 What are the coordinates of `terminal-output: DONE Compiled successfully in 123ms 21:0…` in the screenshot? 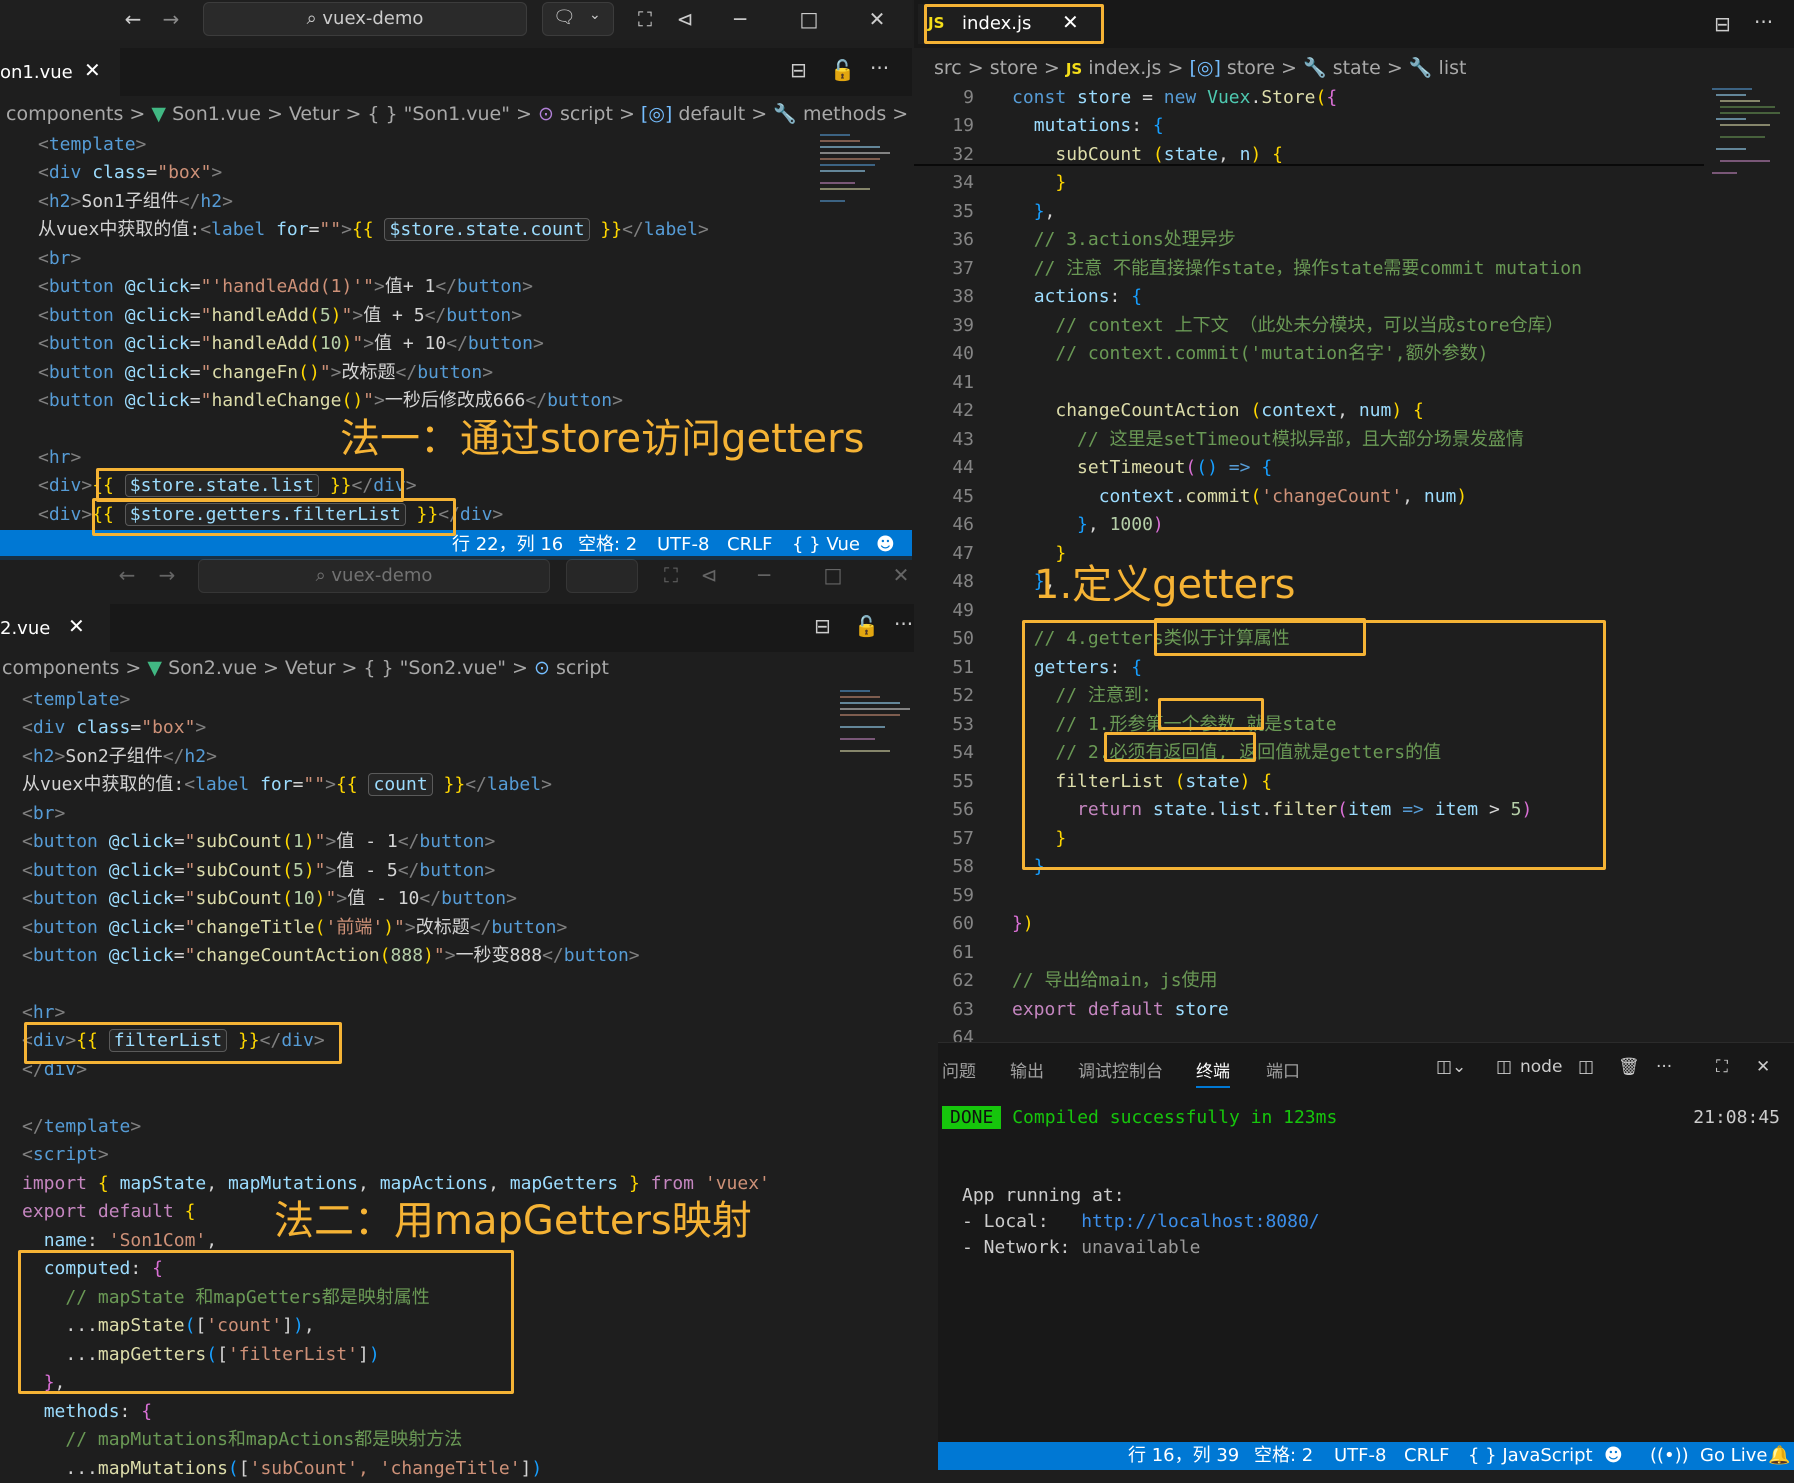 It's located at (1367, 1271).